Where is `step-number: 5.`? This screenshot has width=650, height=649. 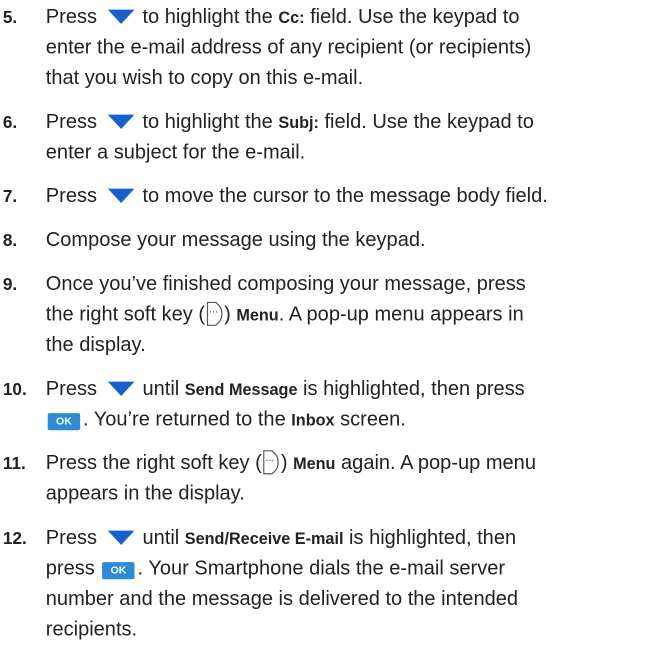
step-number: 5. is located at coordinates (10, 17).